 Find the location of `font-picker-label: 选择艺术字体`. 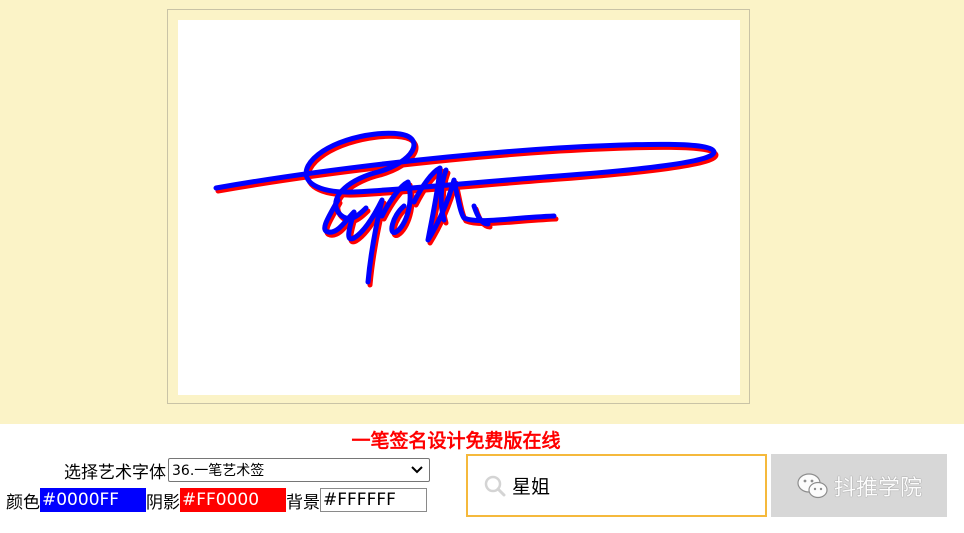

font-picker-label: 选择艺术字体 is located at coordinates (115, 472).